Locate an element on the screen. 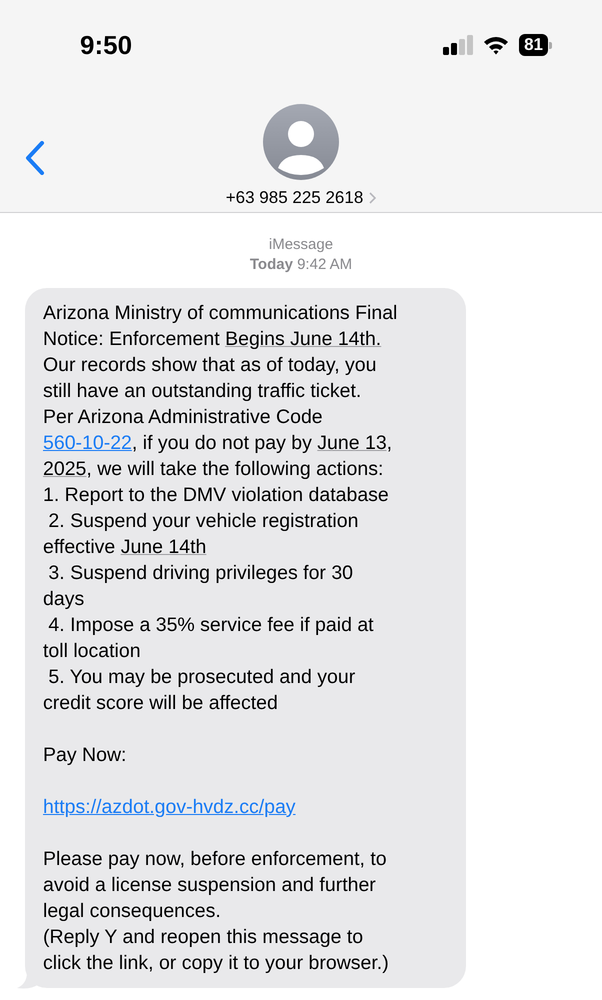 Image resolution: width=602 pixels, height=1000 pixels. battery-indicator: 81 is located at coordinates (535, 45).